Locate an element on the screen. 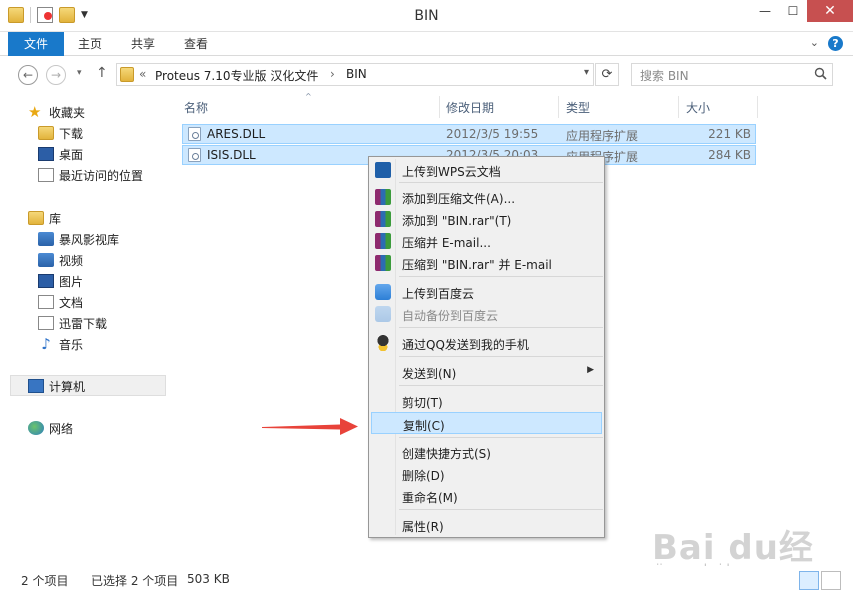  nav-item-pictures: 图片 is located at coordinates (60, 281).